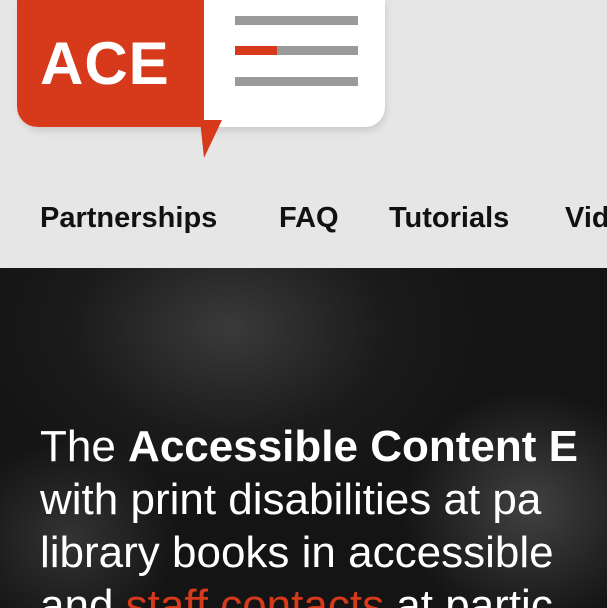 This screenshot has width=607, height=608. What do you see at coordinates (468, 594) in the screenshot?
I see `hero-line-4-suffix: at partic` at bounding box center [468, 594].